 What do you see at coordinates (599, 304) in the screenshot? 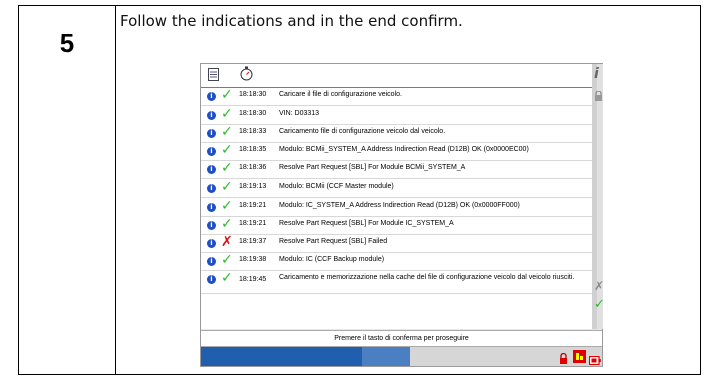
I see `confirm-icon: ✓` at bounding box center [599, 304].